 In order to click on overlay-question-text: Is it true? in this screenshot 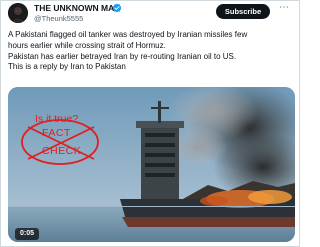, I will do `click(57, 119)`.